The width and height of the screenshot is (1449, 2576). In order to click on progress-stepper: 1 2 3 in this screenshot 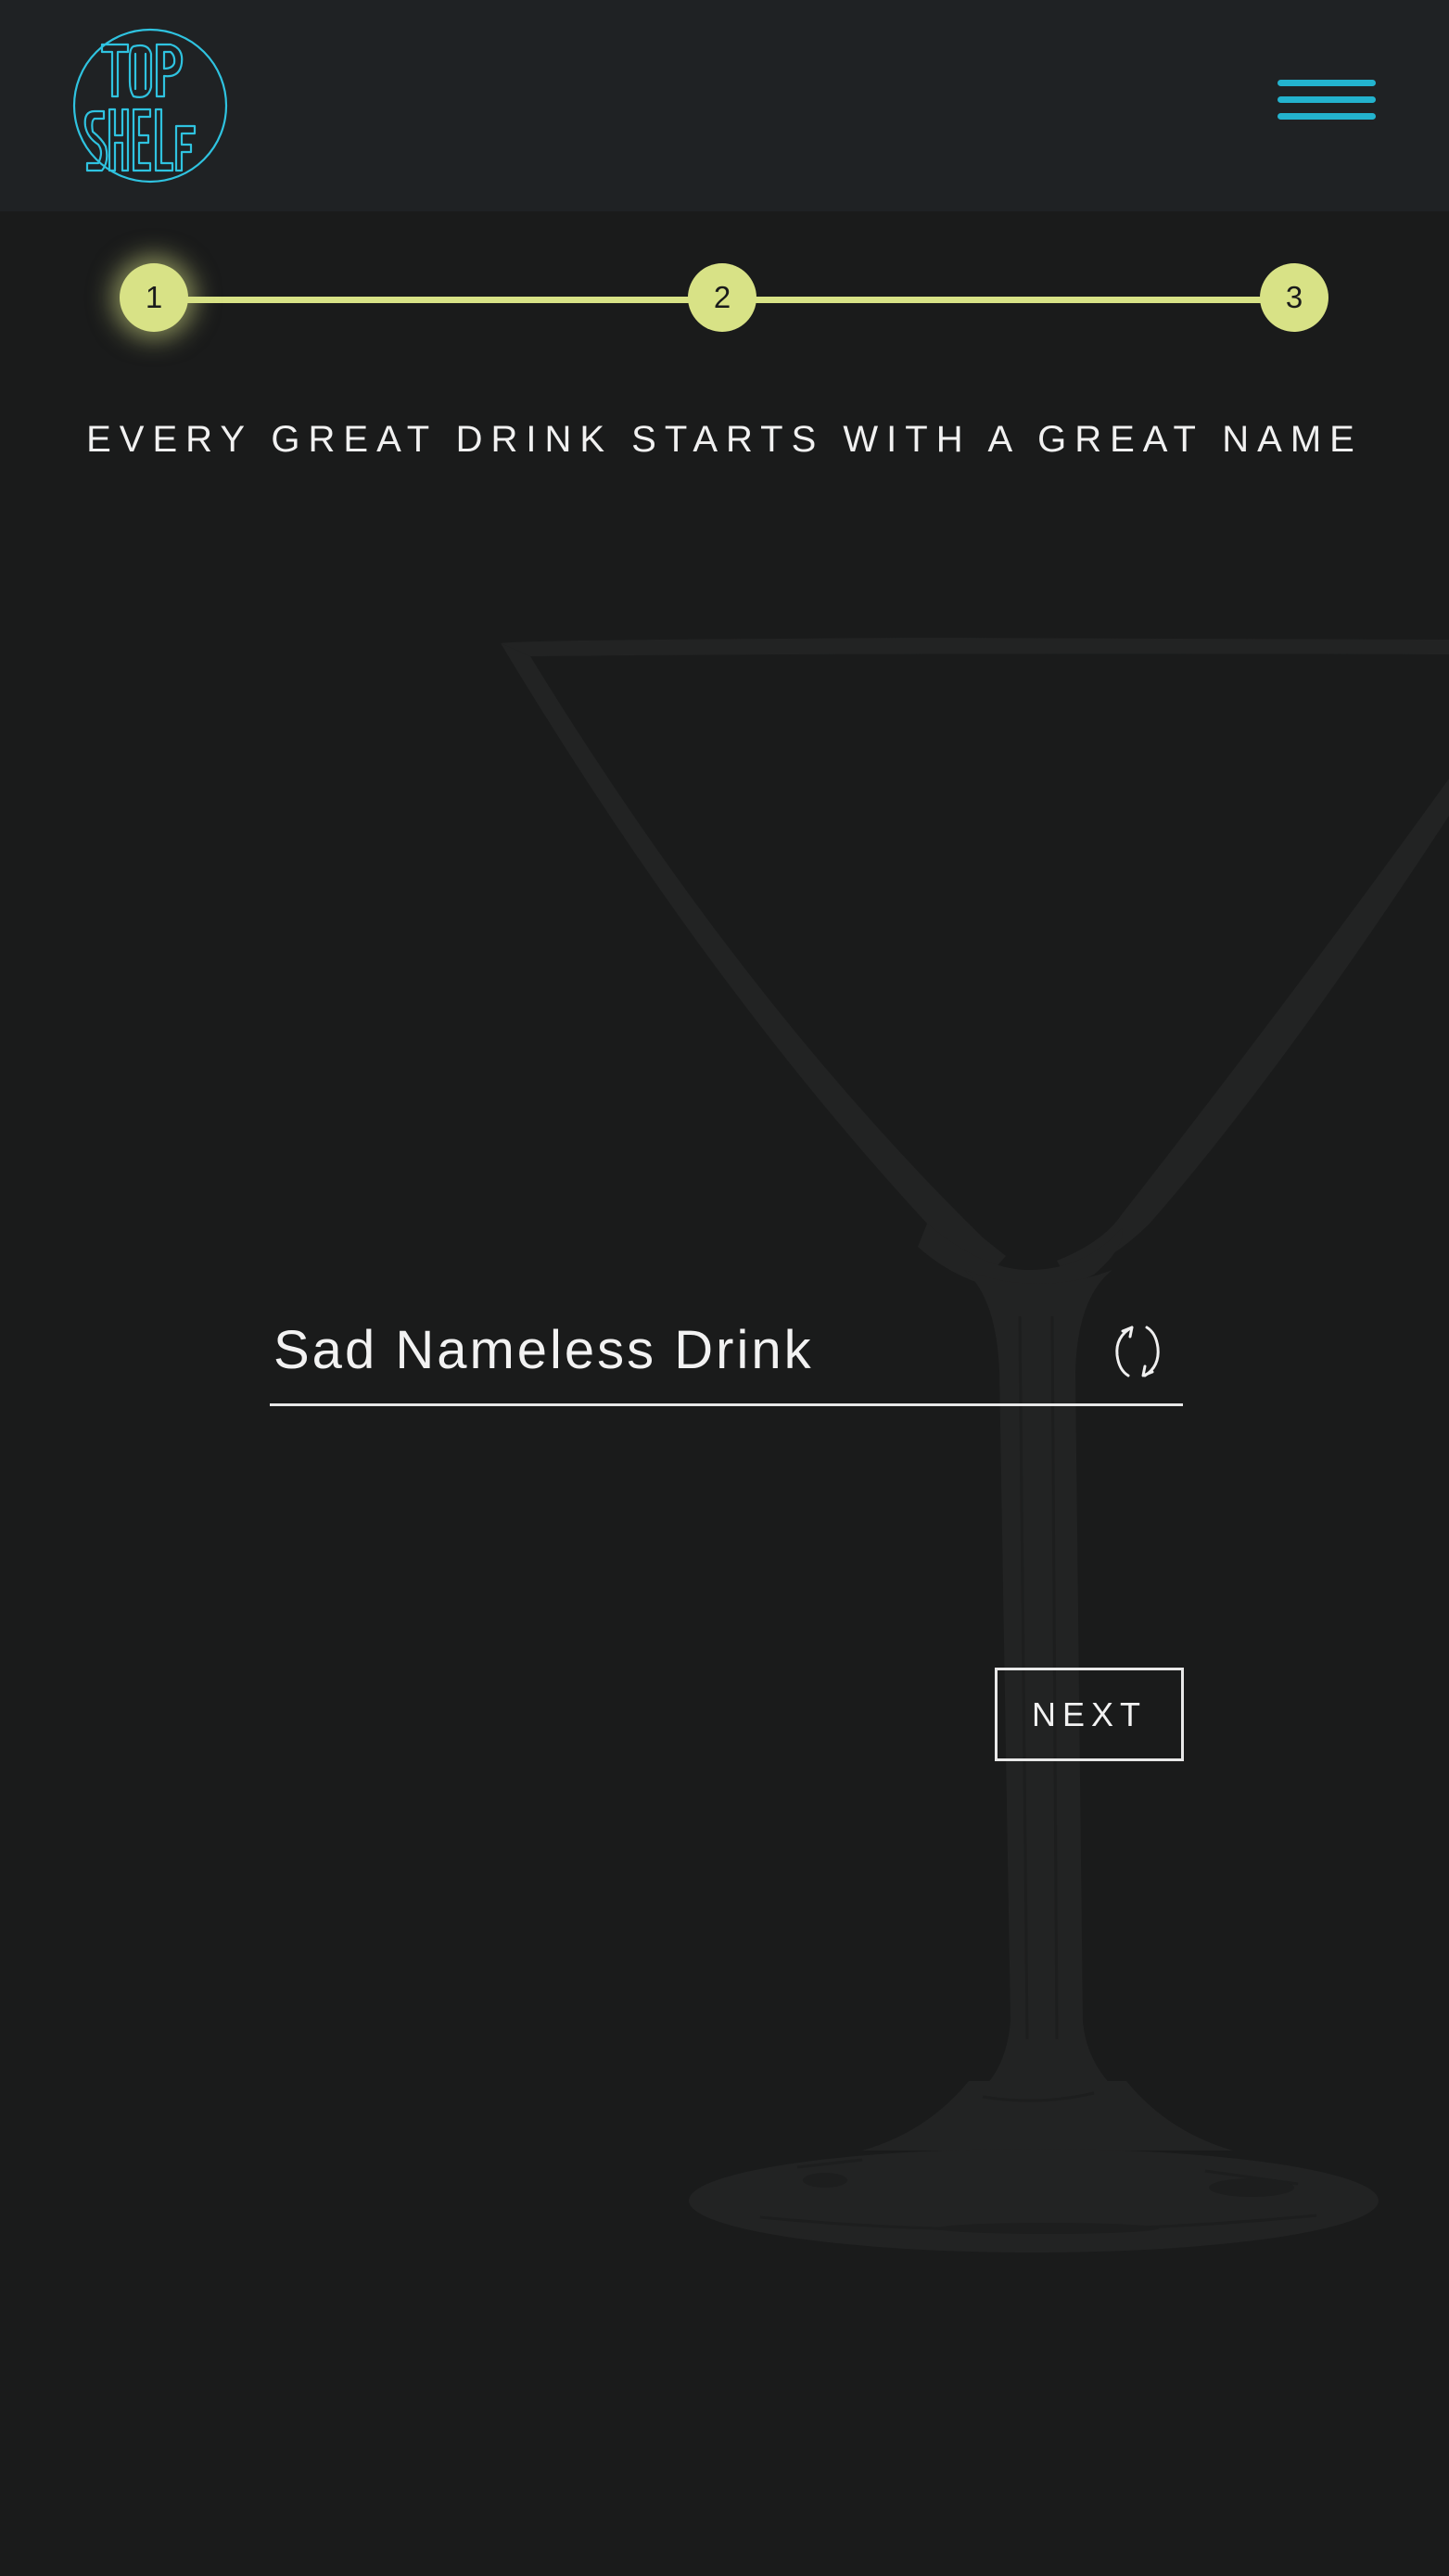, I will do `click(724, 298)`.